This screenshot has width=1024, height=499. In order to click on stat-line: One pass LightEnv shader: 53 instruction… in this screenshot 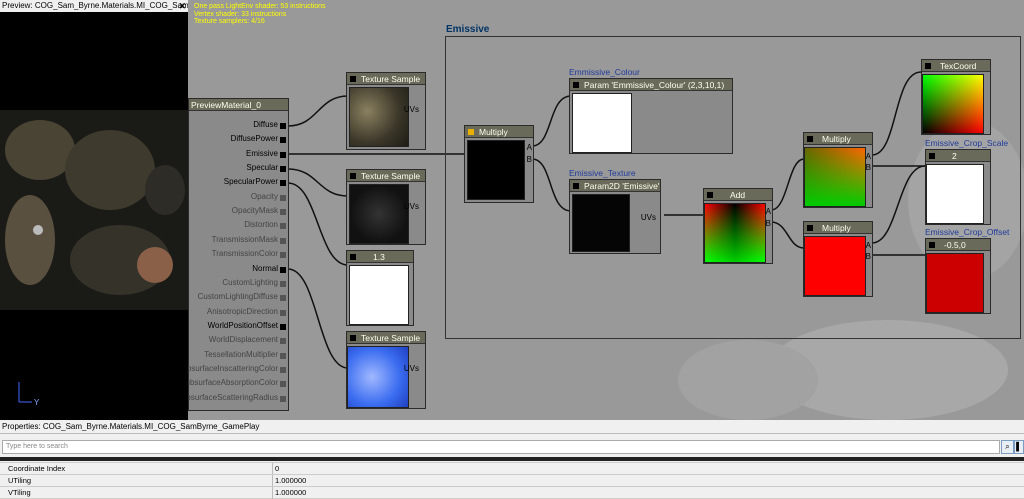, I will do `click(260, 6)`.